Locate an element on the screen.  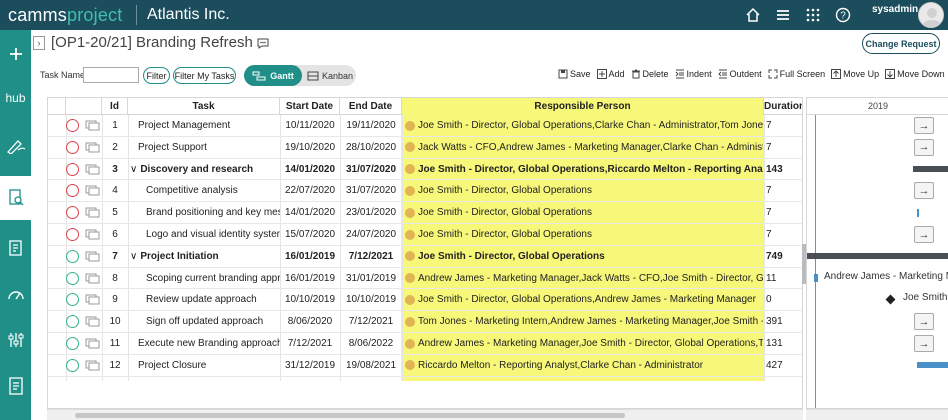
kanban-view-button: Kanban is located at coordinates (330, 75).